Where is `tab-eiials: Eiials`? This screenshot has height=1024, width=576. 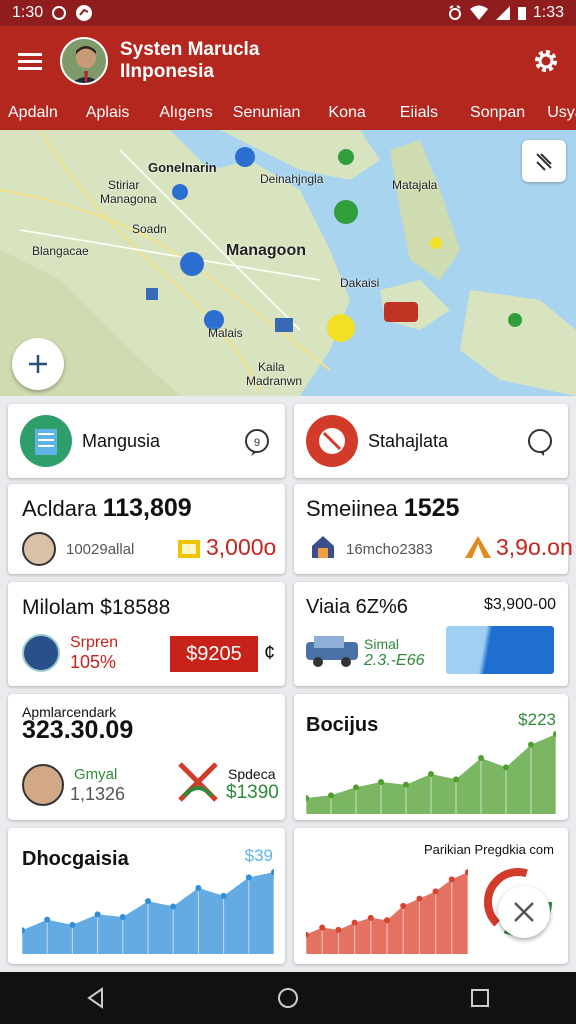
tab-eiials: Eiials is located at coordinates (410, 113).